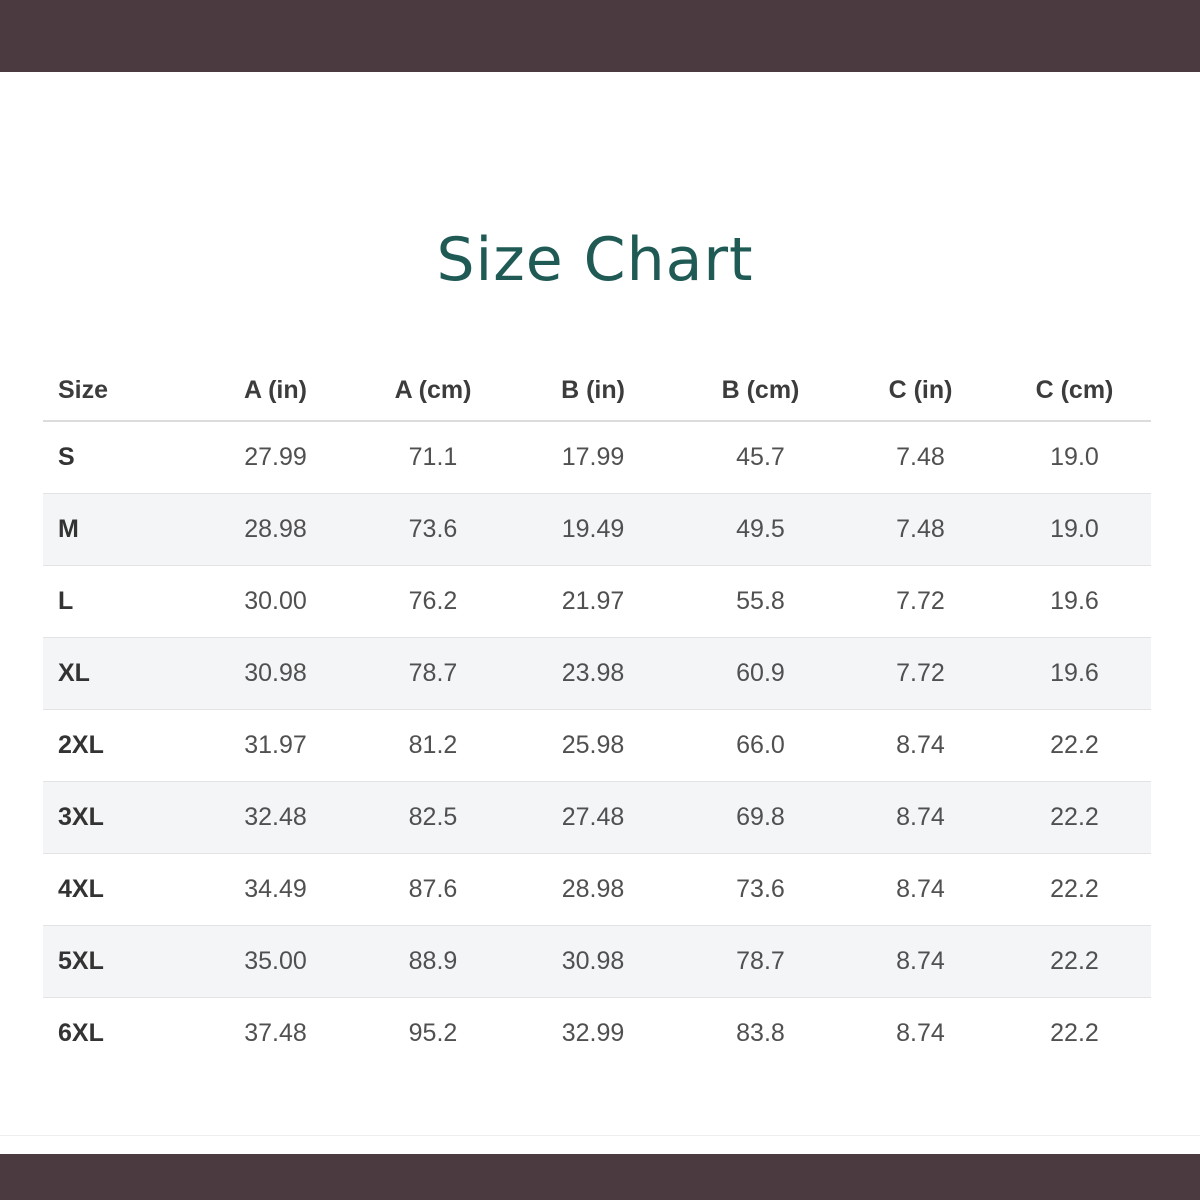  I want to click on b-cm-cell: 69.8, so click(760, 817).